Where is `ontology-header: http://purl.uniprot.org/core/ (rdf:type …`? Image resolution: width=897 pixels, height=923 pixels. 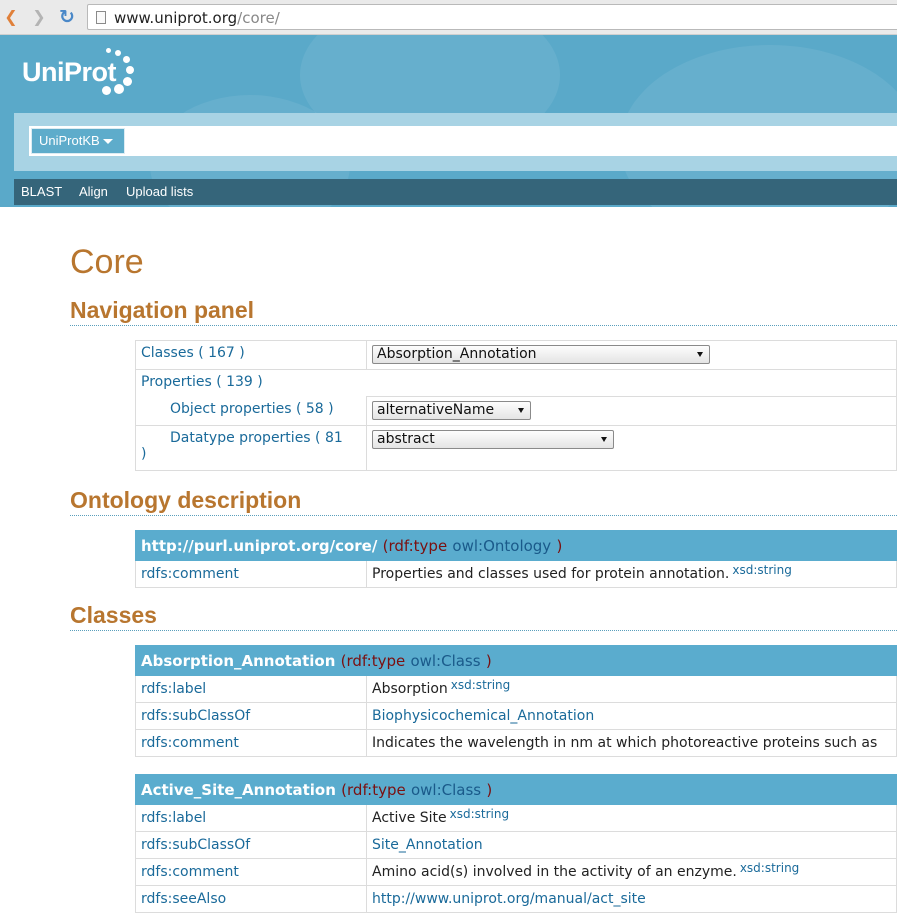 ontology-header: http://purl.uniprot.org/core/ (rdf:type … is located at coordinates (516, 545).